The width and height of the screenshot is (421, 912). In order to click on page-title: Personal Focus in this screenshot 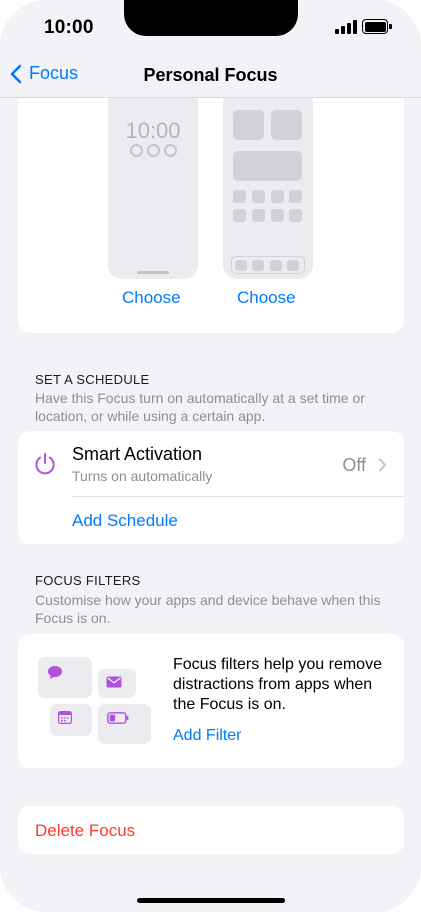, I will do `click(210, 75)`.